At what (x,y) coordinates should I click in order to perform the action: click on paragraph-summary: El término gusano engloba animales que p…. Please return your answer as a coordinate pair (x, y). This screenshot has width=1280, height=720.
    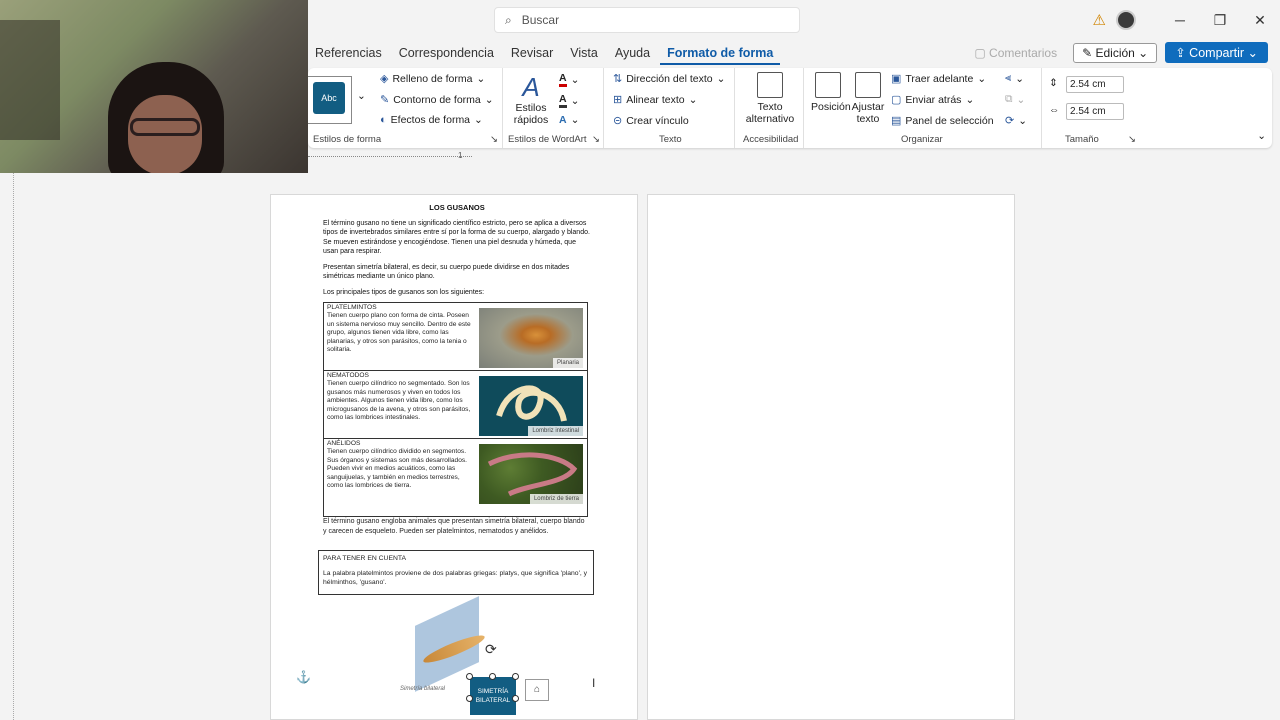
    Looking at the image, I should click on (454, 526).